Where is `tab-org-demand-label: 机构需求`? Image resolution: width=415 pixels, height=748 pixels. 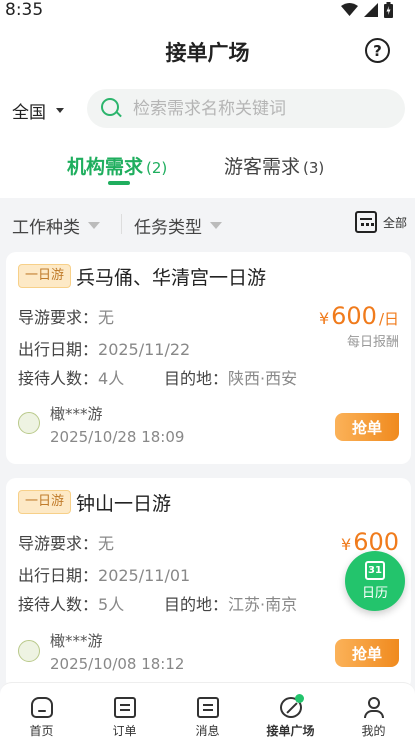 tab-org-demand-label: 机构需求 is located at coordinates (105, 167).